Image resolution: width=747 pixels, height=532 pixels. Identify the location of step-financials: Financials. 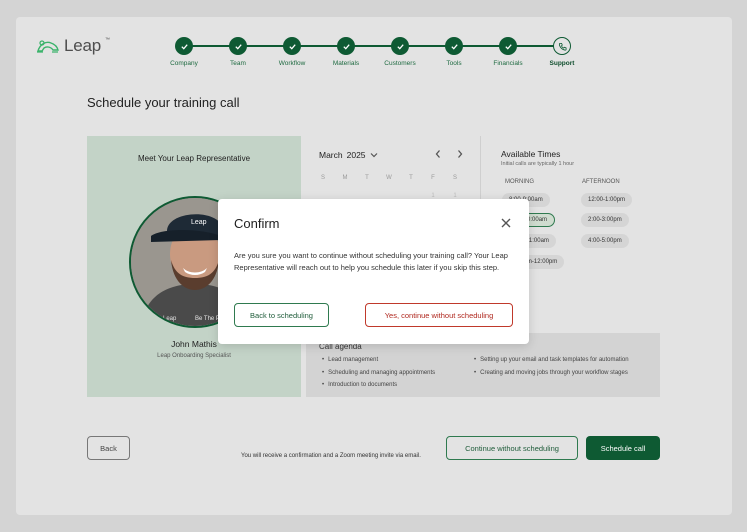
(508, 52).